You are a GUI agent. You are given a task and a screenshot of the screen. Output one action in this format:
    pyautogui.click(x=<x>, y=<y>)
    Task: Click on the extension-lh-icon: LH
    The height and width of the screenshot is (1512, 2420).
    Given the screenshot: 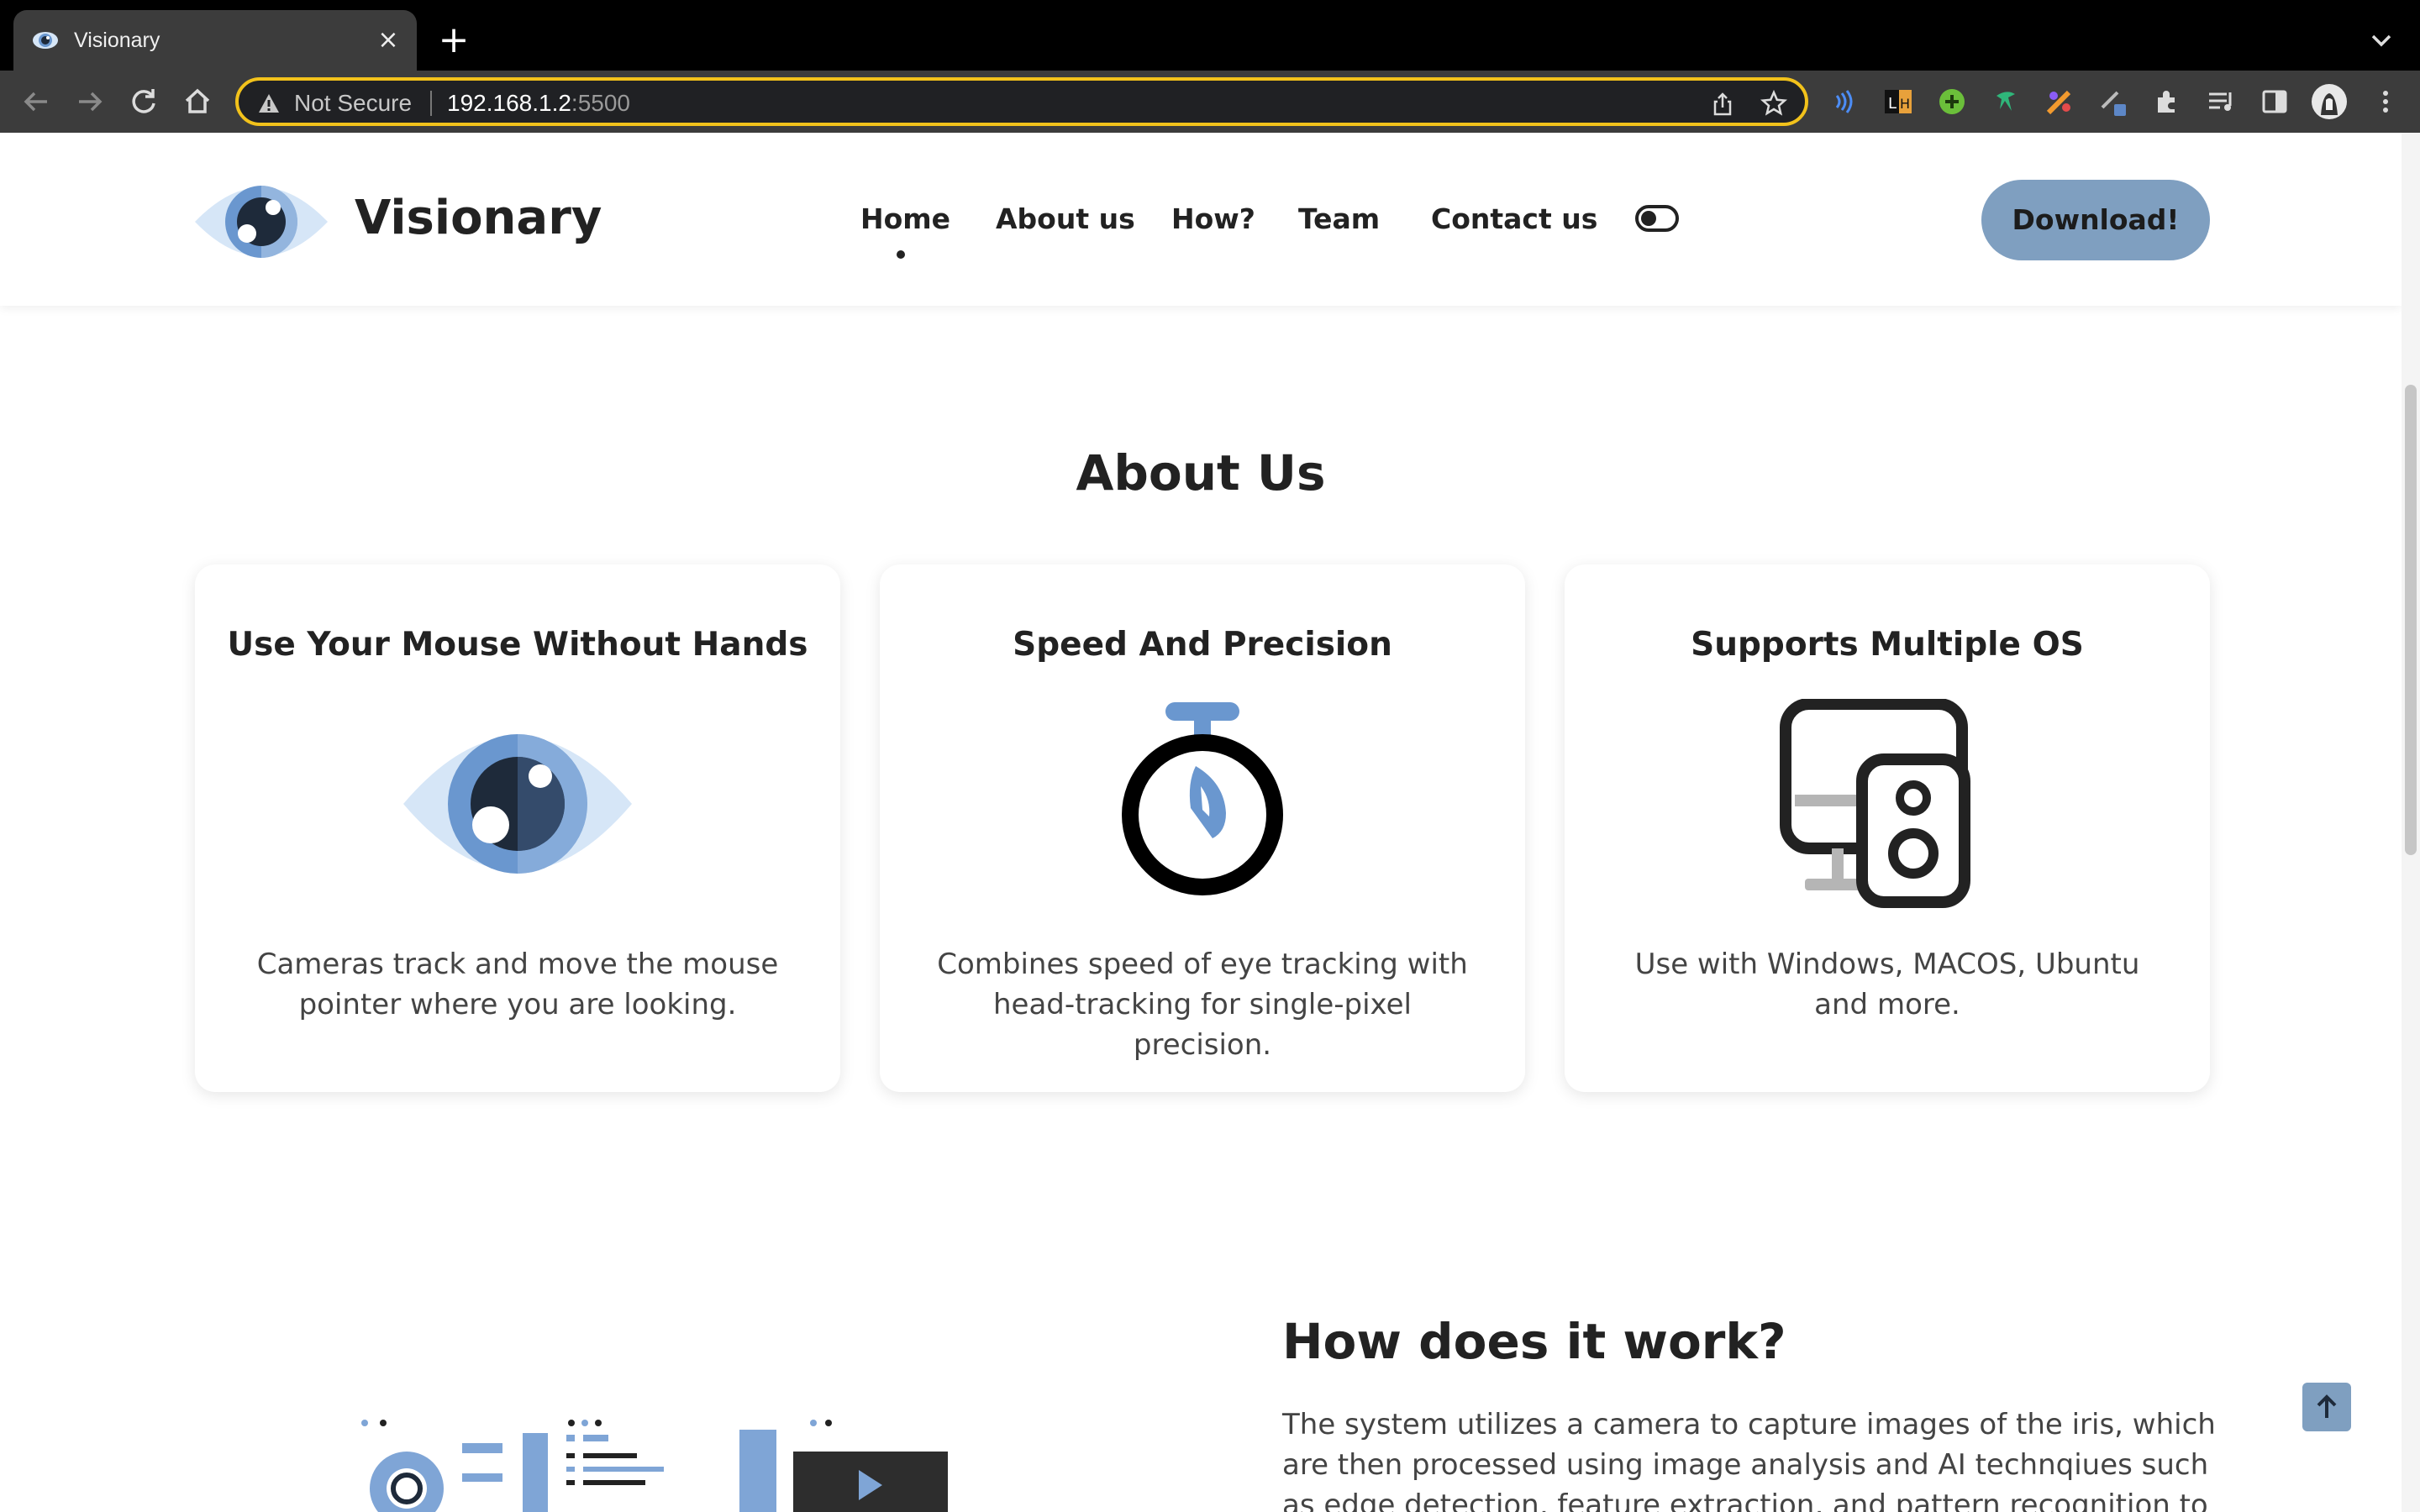 What is the action you would take?
    pyautogui.click(x=1898, y=102)
    